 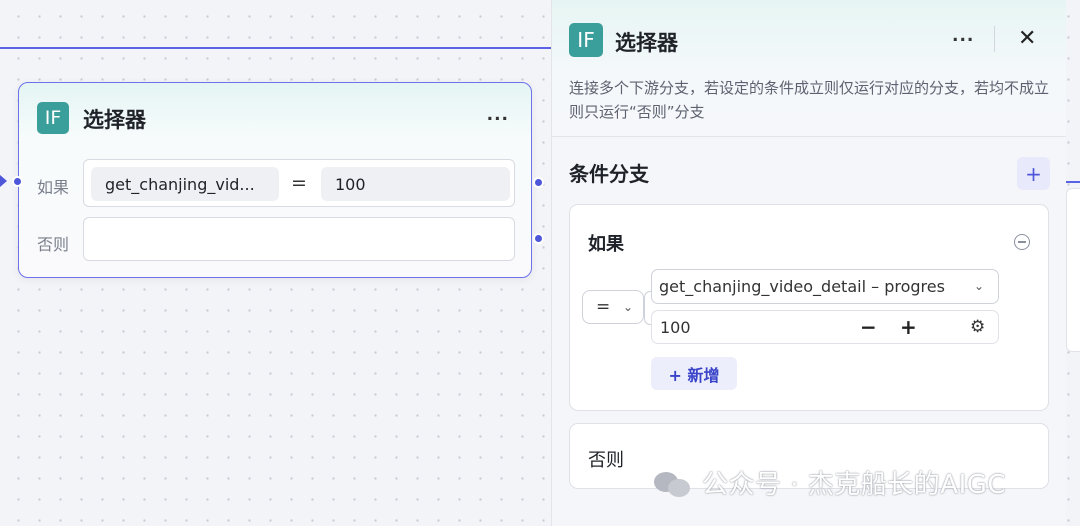 I want to click on variable-select-value: get_chanjing_video_detail – progres, so click(x=802, y=286).